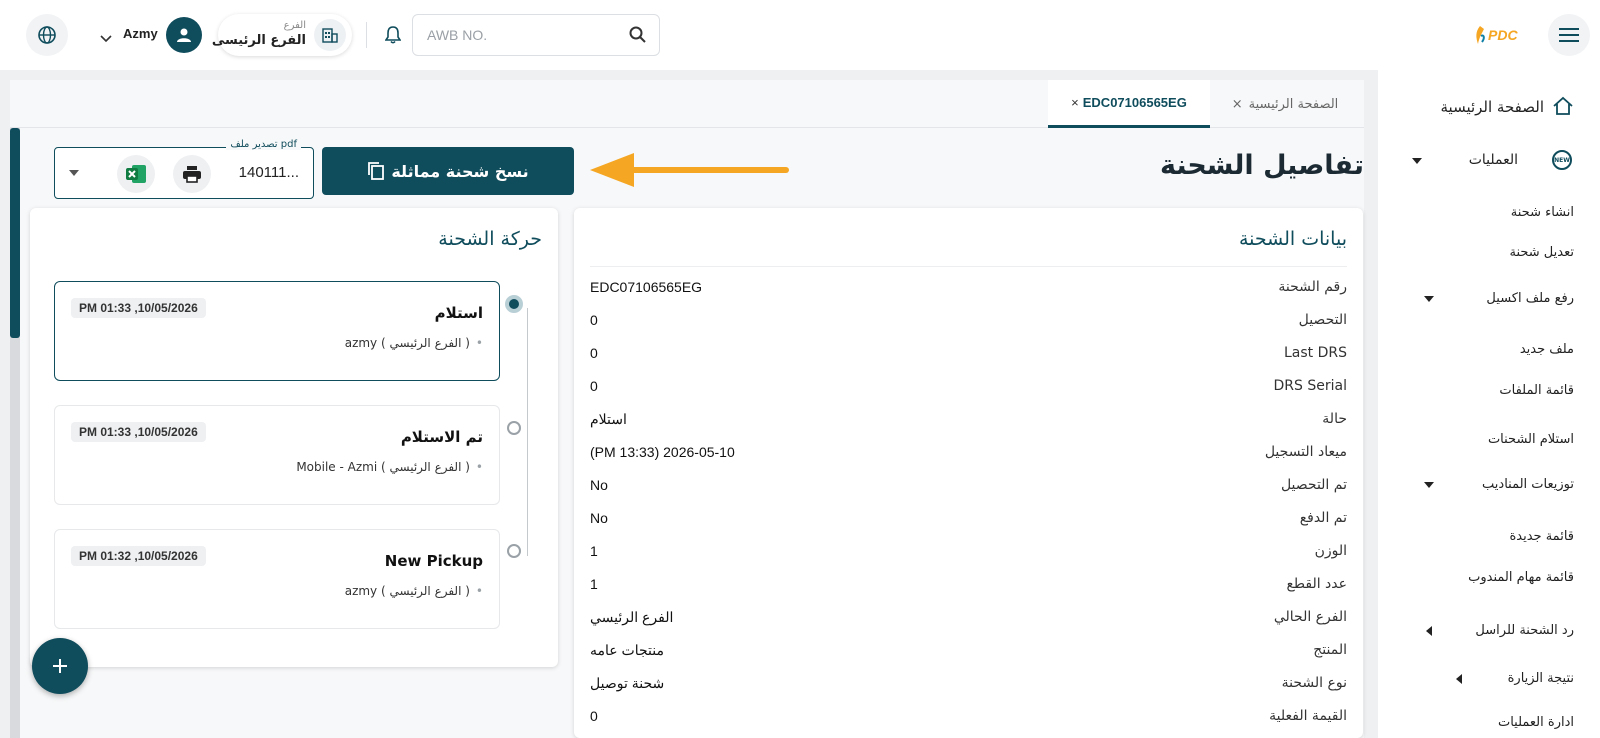  I want to click on sidebar-item-operations-management: ادارة العمليات, so click(1536, 722).